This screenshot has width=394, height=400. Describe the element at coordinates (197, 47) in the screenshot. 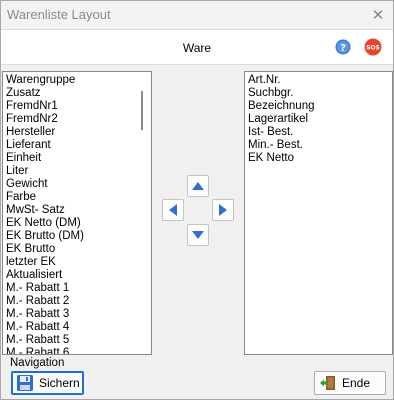

I see `header-bar: Ware ? SOS` at that location.